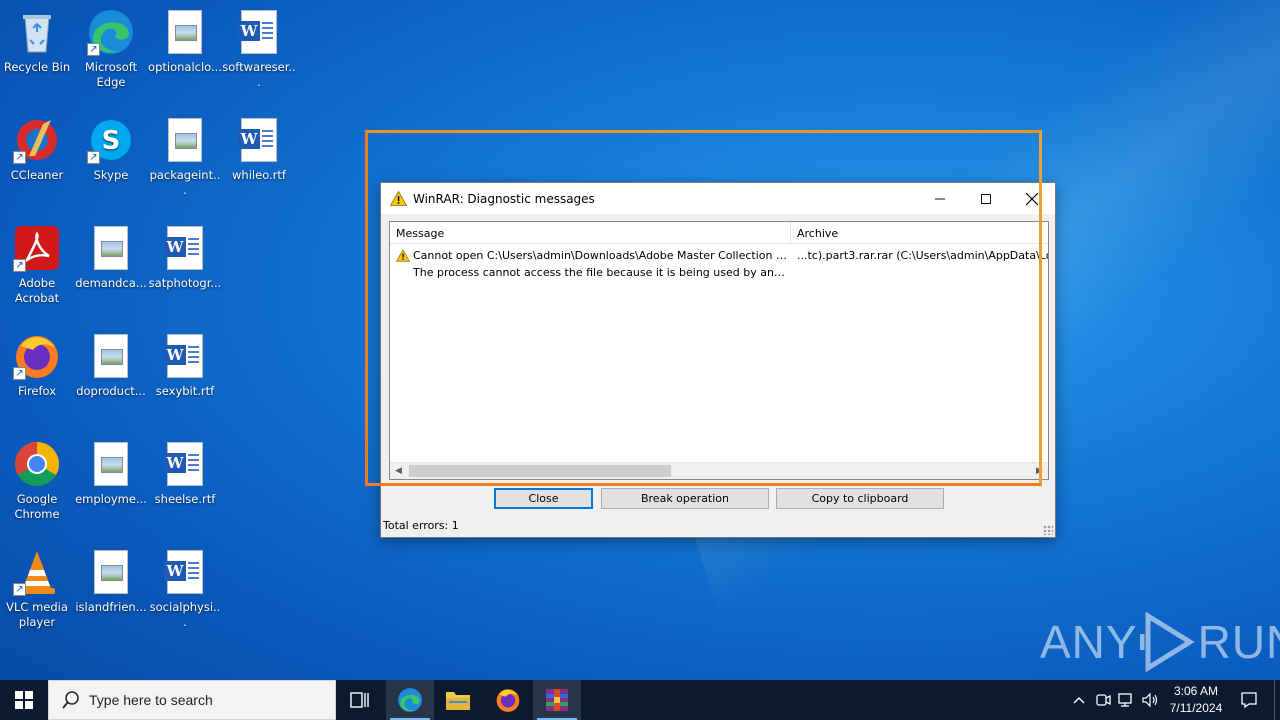 Image resolution: width=1280 pixels, height=720 pixels. I want to click on tray-network, so click(1127, 700).